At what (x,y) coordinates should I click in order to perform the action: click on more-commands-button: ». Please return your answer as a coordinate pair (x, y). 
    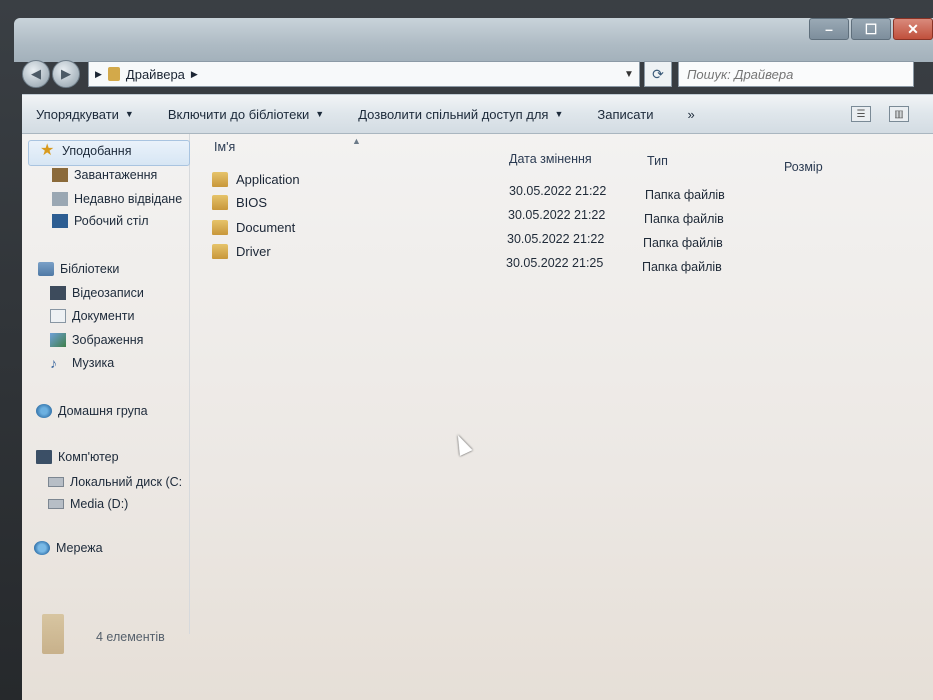
    Looking at the image, I should click on (690, 114).